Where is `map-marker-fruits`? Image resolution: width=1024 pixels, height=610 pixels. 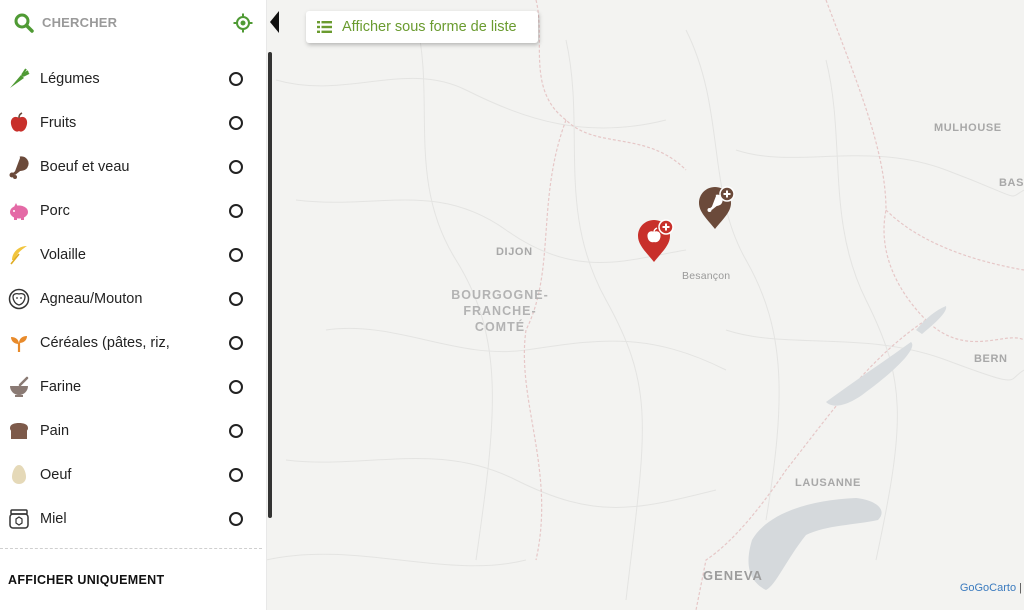 map-marker-fruits is located at coordinates (656, 243).